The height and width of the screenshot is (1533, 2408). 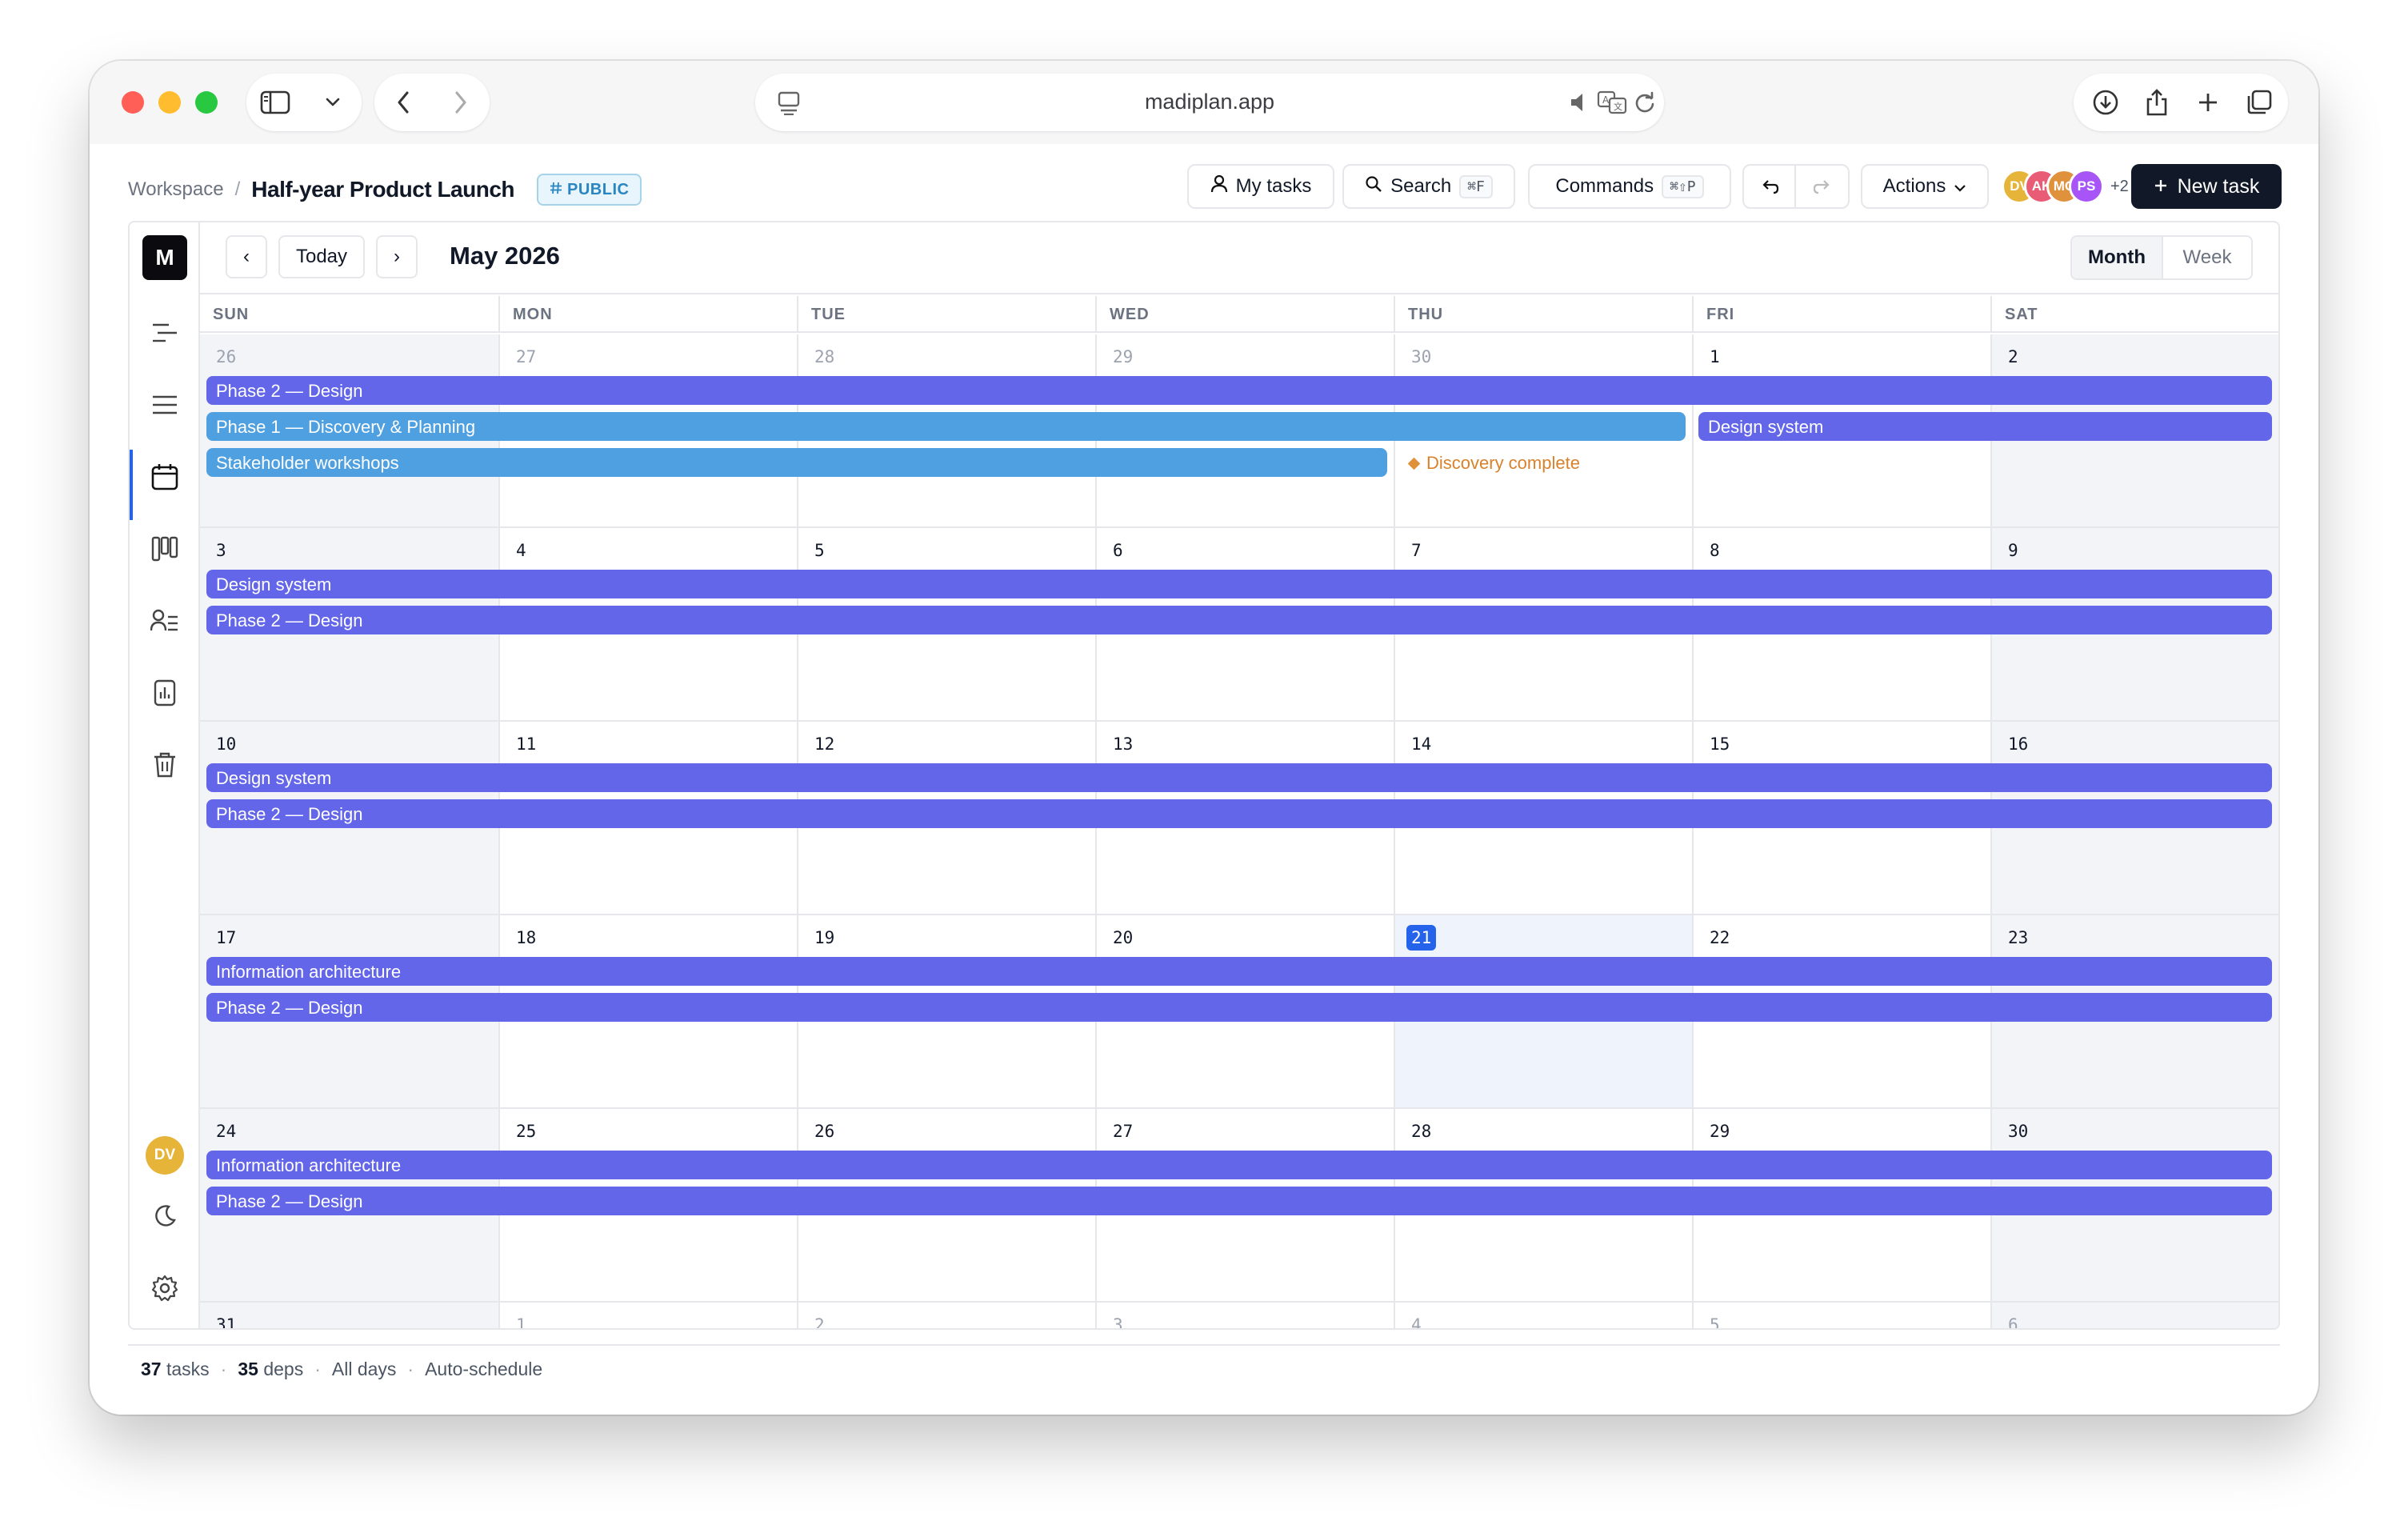 What do you see at coordinates (1770, 186) in the screenshot?
I see `undo-icon` at bounding box center [1770, 186].